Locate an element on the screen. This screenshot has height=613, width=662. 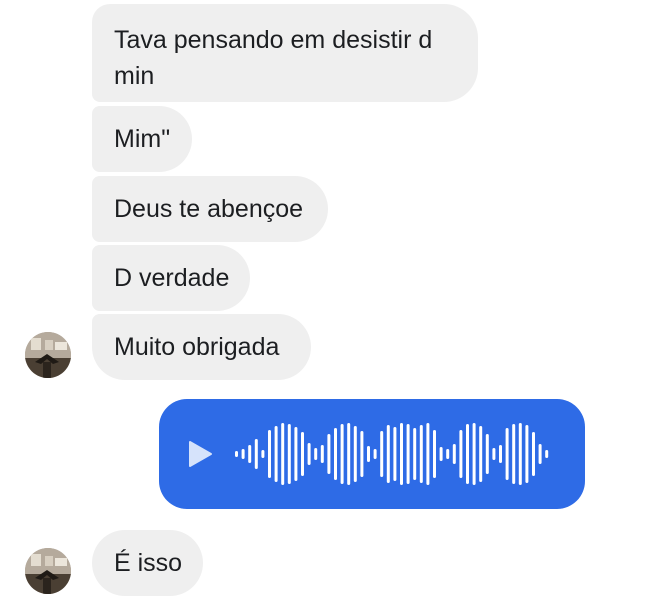
message-bubble-incoming: É isso is located at coordinates (147, 563).